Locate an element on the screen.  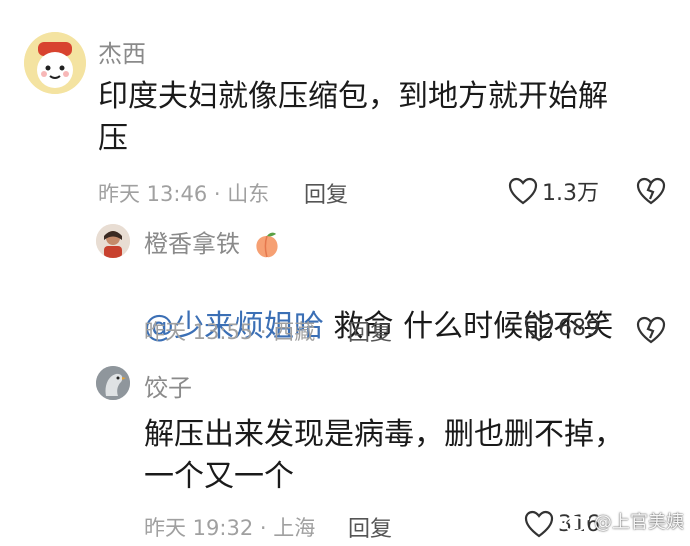
peach-emoji-icon is located at coordinates (267, 245).